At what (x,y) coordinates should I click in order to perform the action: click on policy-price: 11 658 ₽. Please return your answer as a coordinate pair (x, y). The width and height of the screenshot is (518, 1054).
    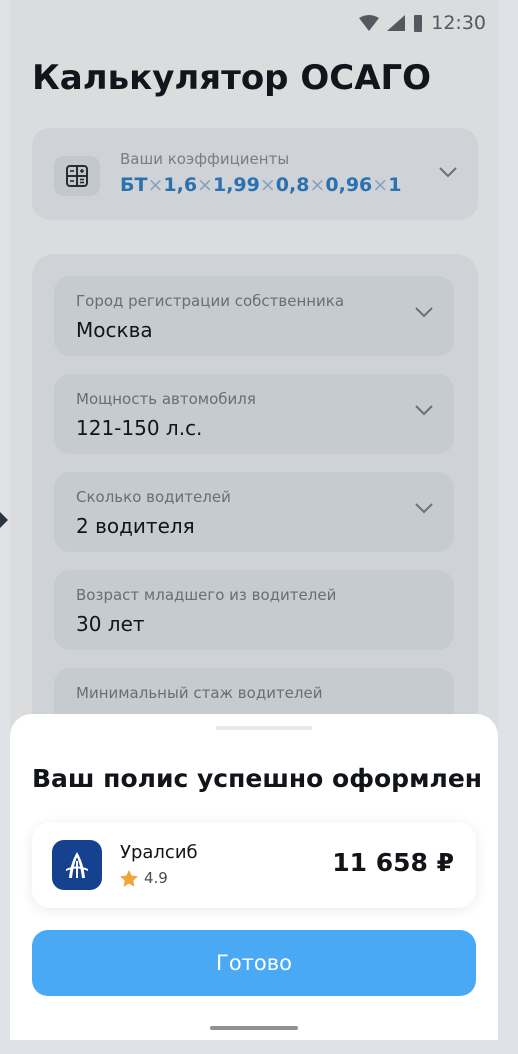
    Looking at the image, I should click on (393, 862).